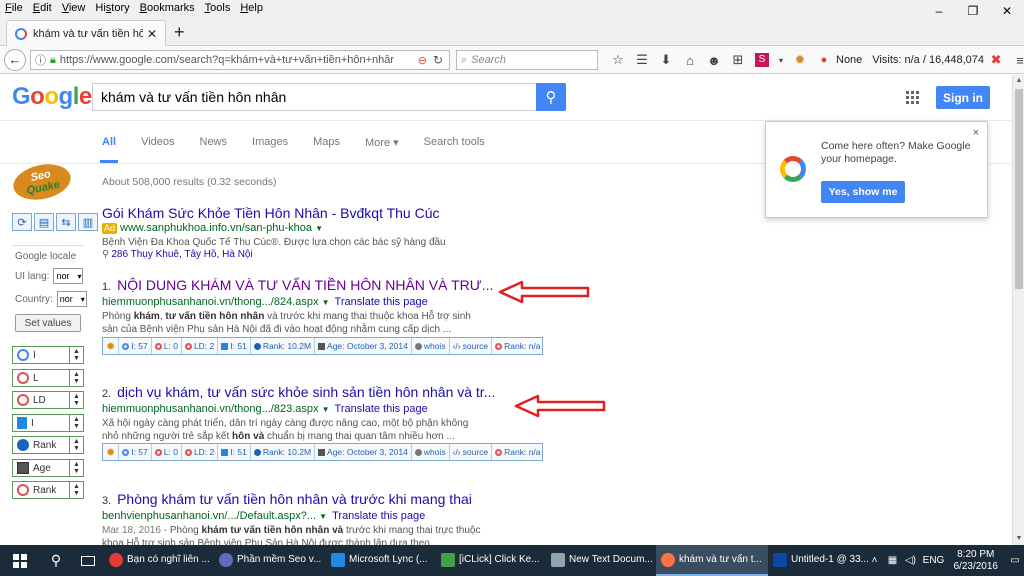 The image size is (1024, 576). I want to click on block-addon-icon: ✖, so click(996, 60).